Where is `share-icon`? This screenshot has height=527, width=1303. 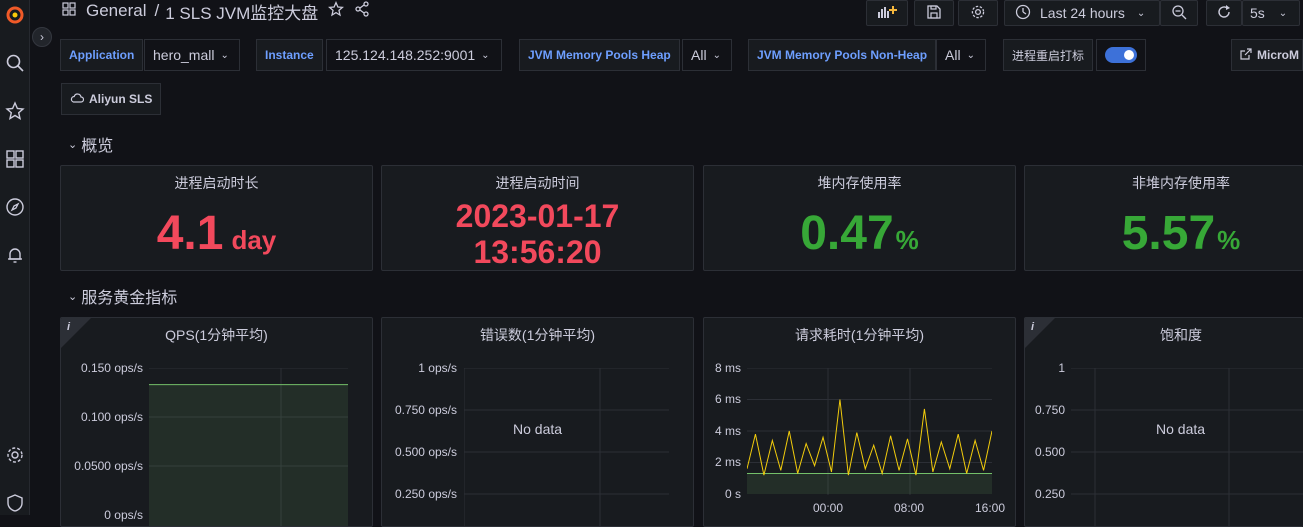 share-icon is located at coordinates (362, 11).